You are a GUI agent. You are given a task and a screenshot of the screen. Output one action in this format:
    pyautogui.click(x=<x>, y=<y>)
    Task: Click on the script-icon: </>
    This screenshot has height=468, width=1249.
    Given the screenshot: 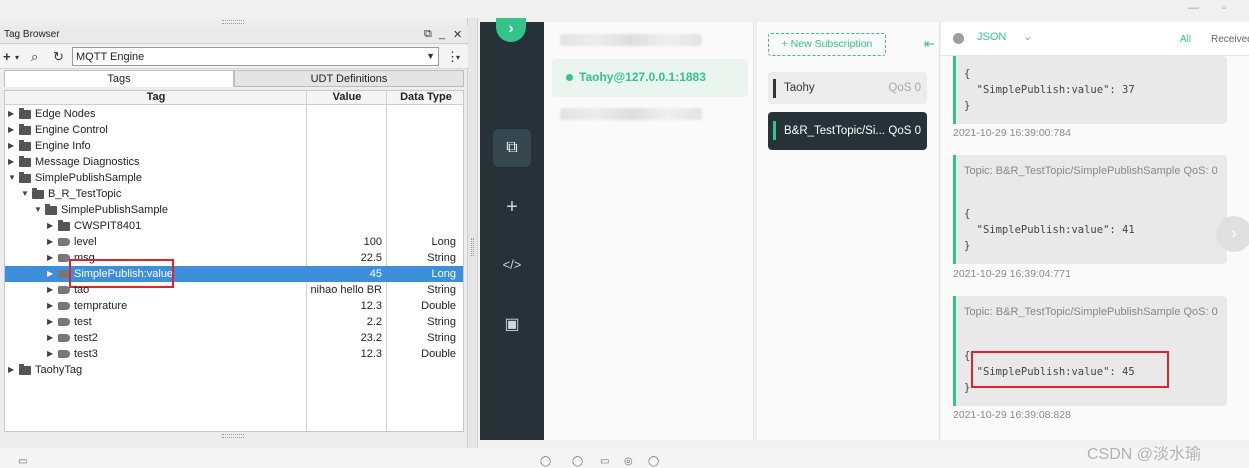 What is the action you would take?
    pyautogui.click(x=512, y=265)
    